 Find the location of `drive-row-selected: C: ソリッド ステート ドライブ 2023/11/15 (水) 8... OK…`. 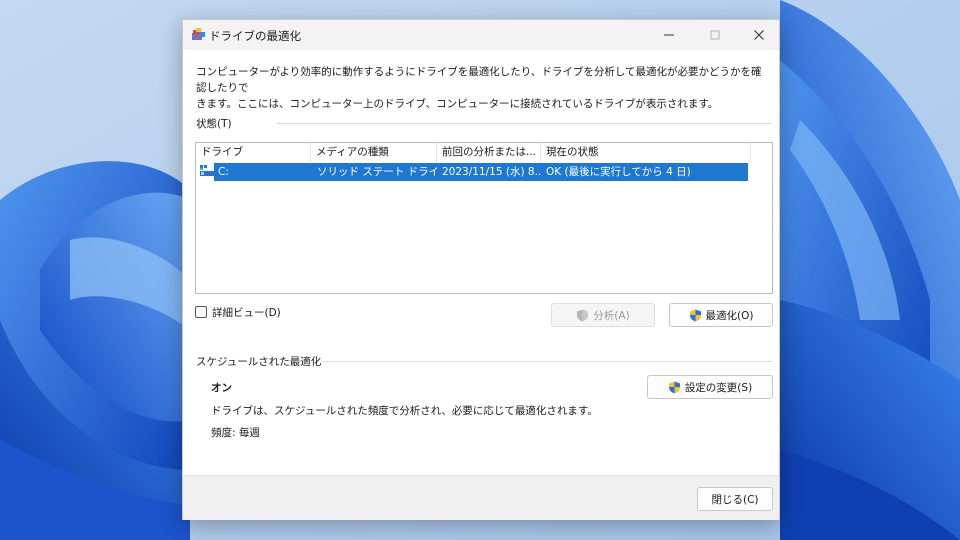

drive-row-selected: C: ソリッド ステート ドライブ 2023/11/15 (水) 8... OK… is located at coordinates (481, 172).